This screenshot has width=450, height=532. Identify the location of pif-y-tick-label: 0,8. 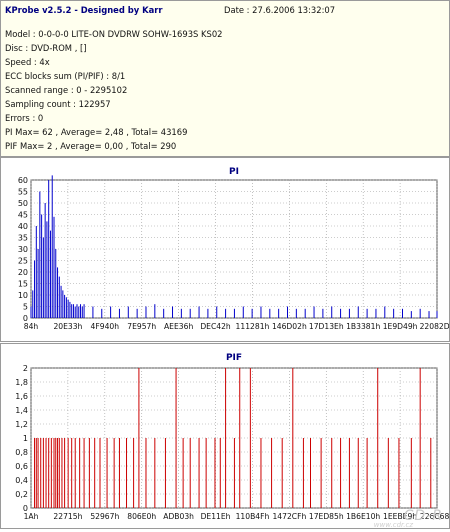
(21, 452).